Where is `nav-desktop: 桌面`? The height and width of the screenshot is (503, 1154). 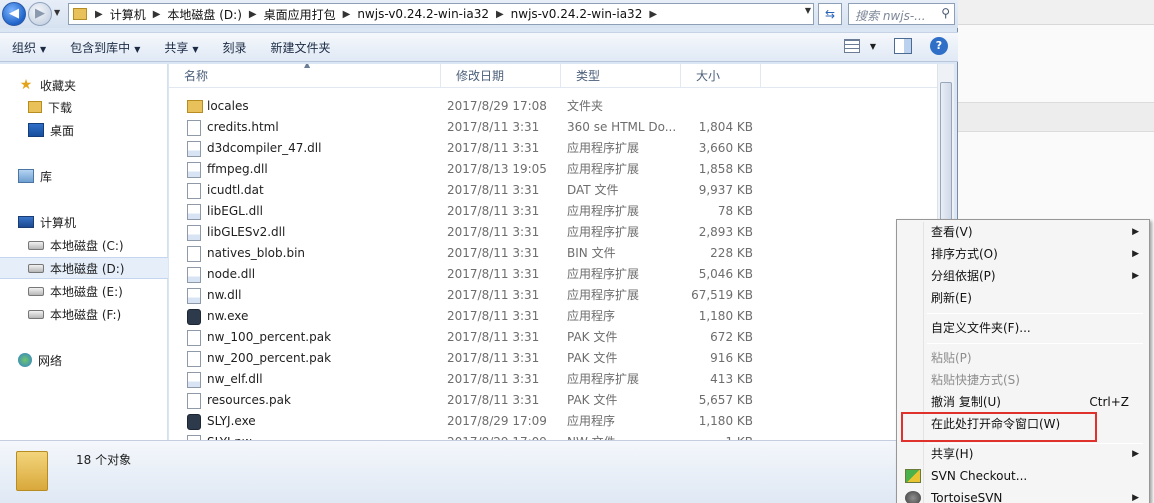
nav-desktop: 桌面 is located at coordinates (84, 130).